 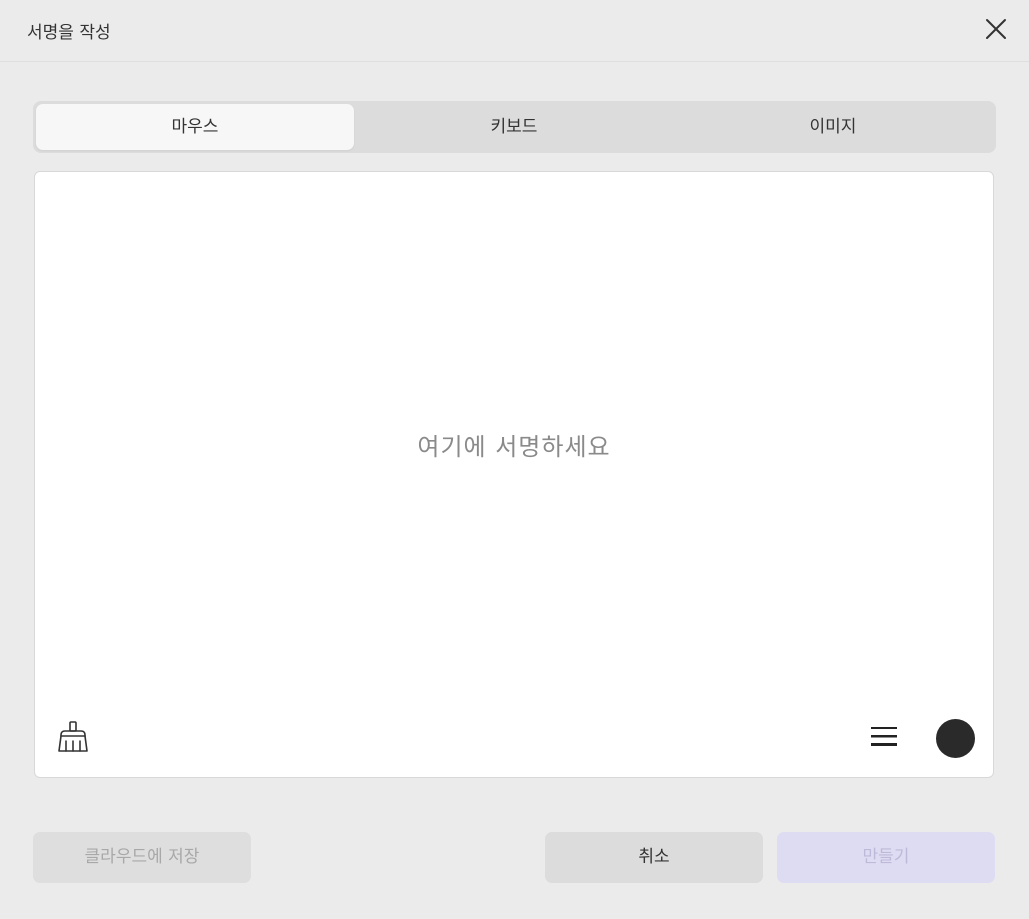 I want to click on canvas-placeholder: 여기에 서명하세요, so click(x=514, y=447).